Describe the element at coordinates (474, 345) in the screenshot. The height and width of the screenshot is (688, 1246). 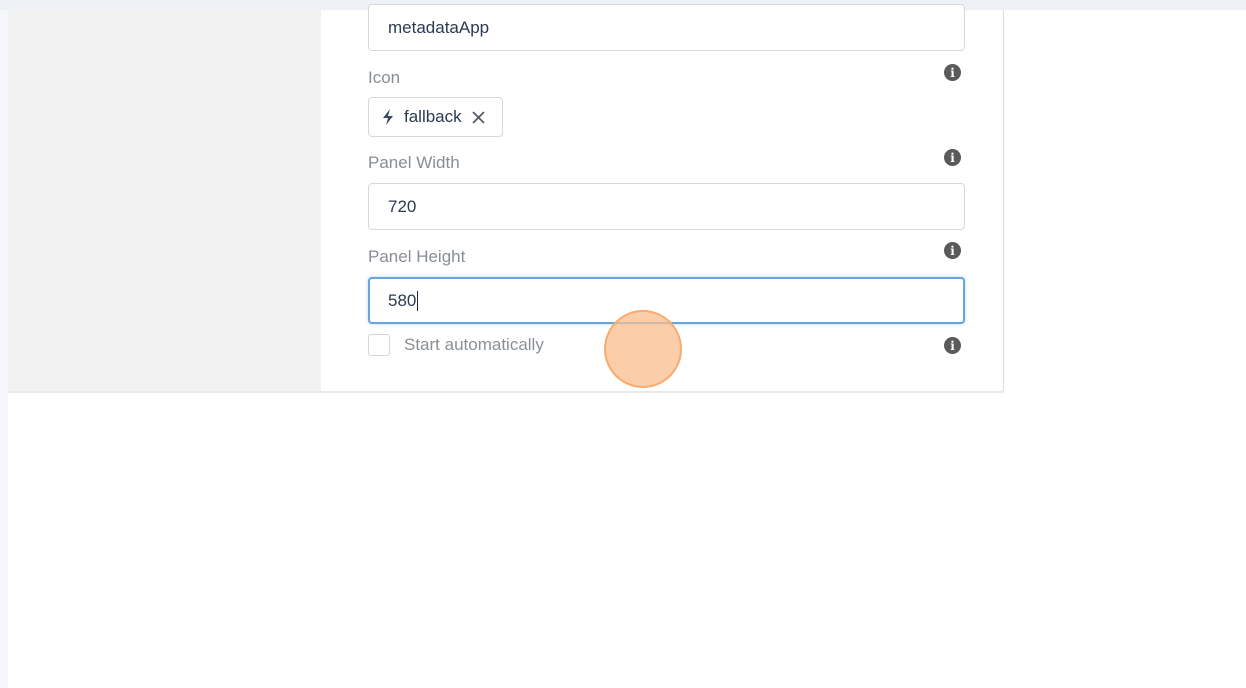
I see `start-automatically-label: Start automatically` at that location.